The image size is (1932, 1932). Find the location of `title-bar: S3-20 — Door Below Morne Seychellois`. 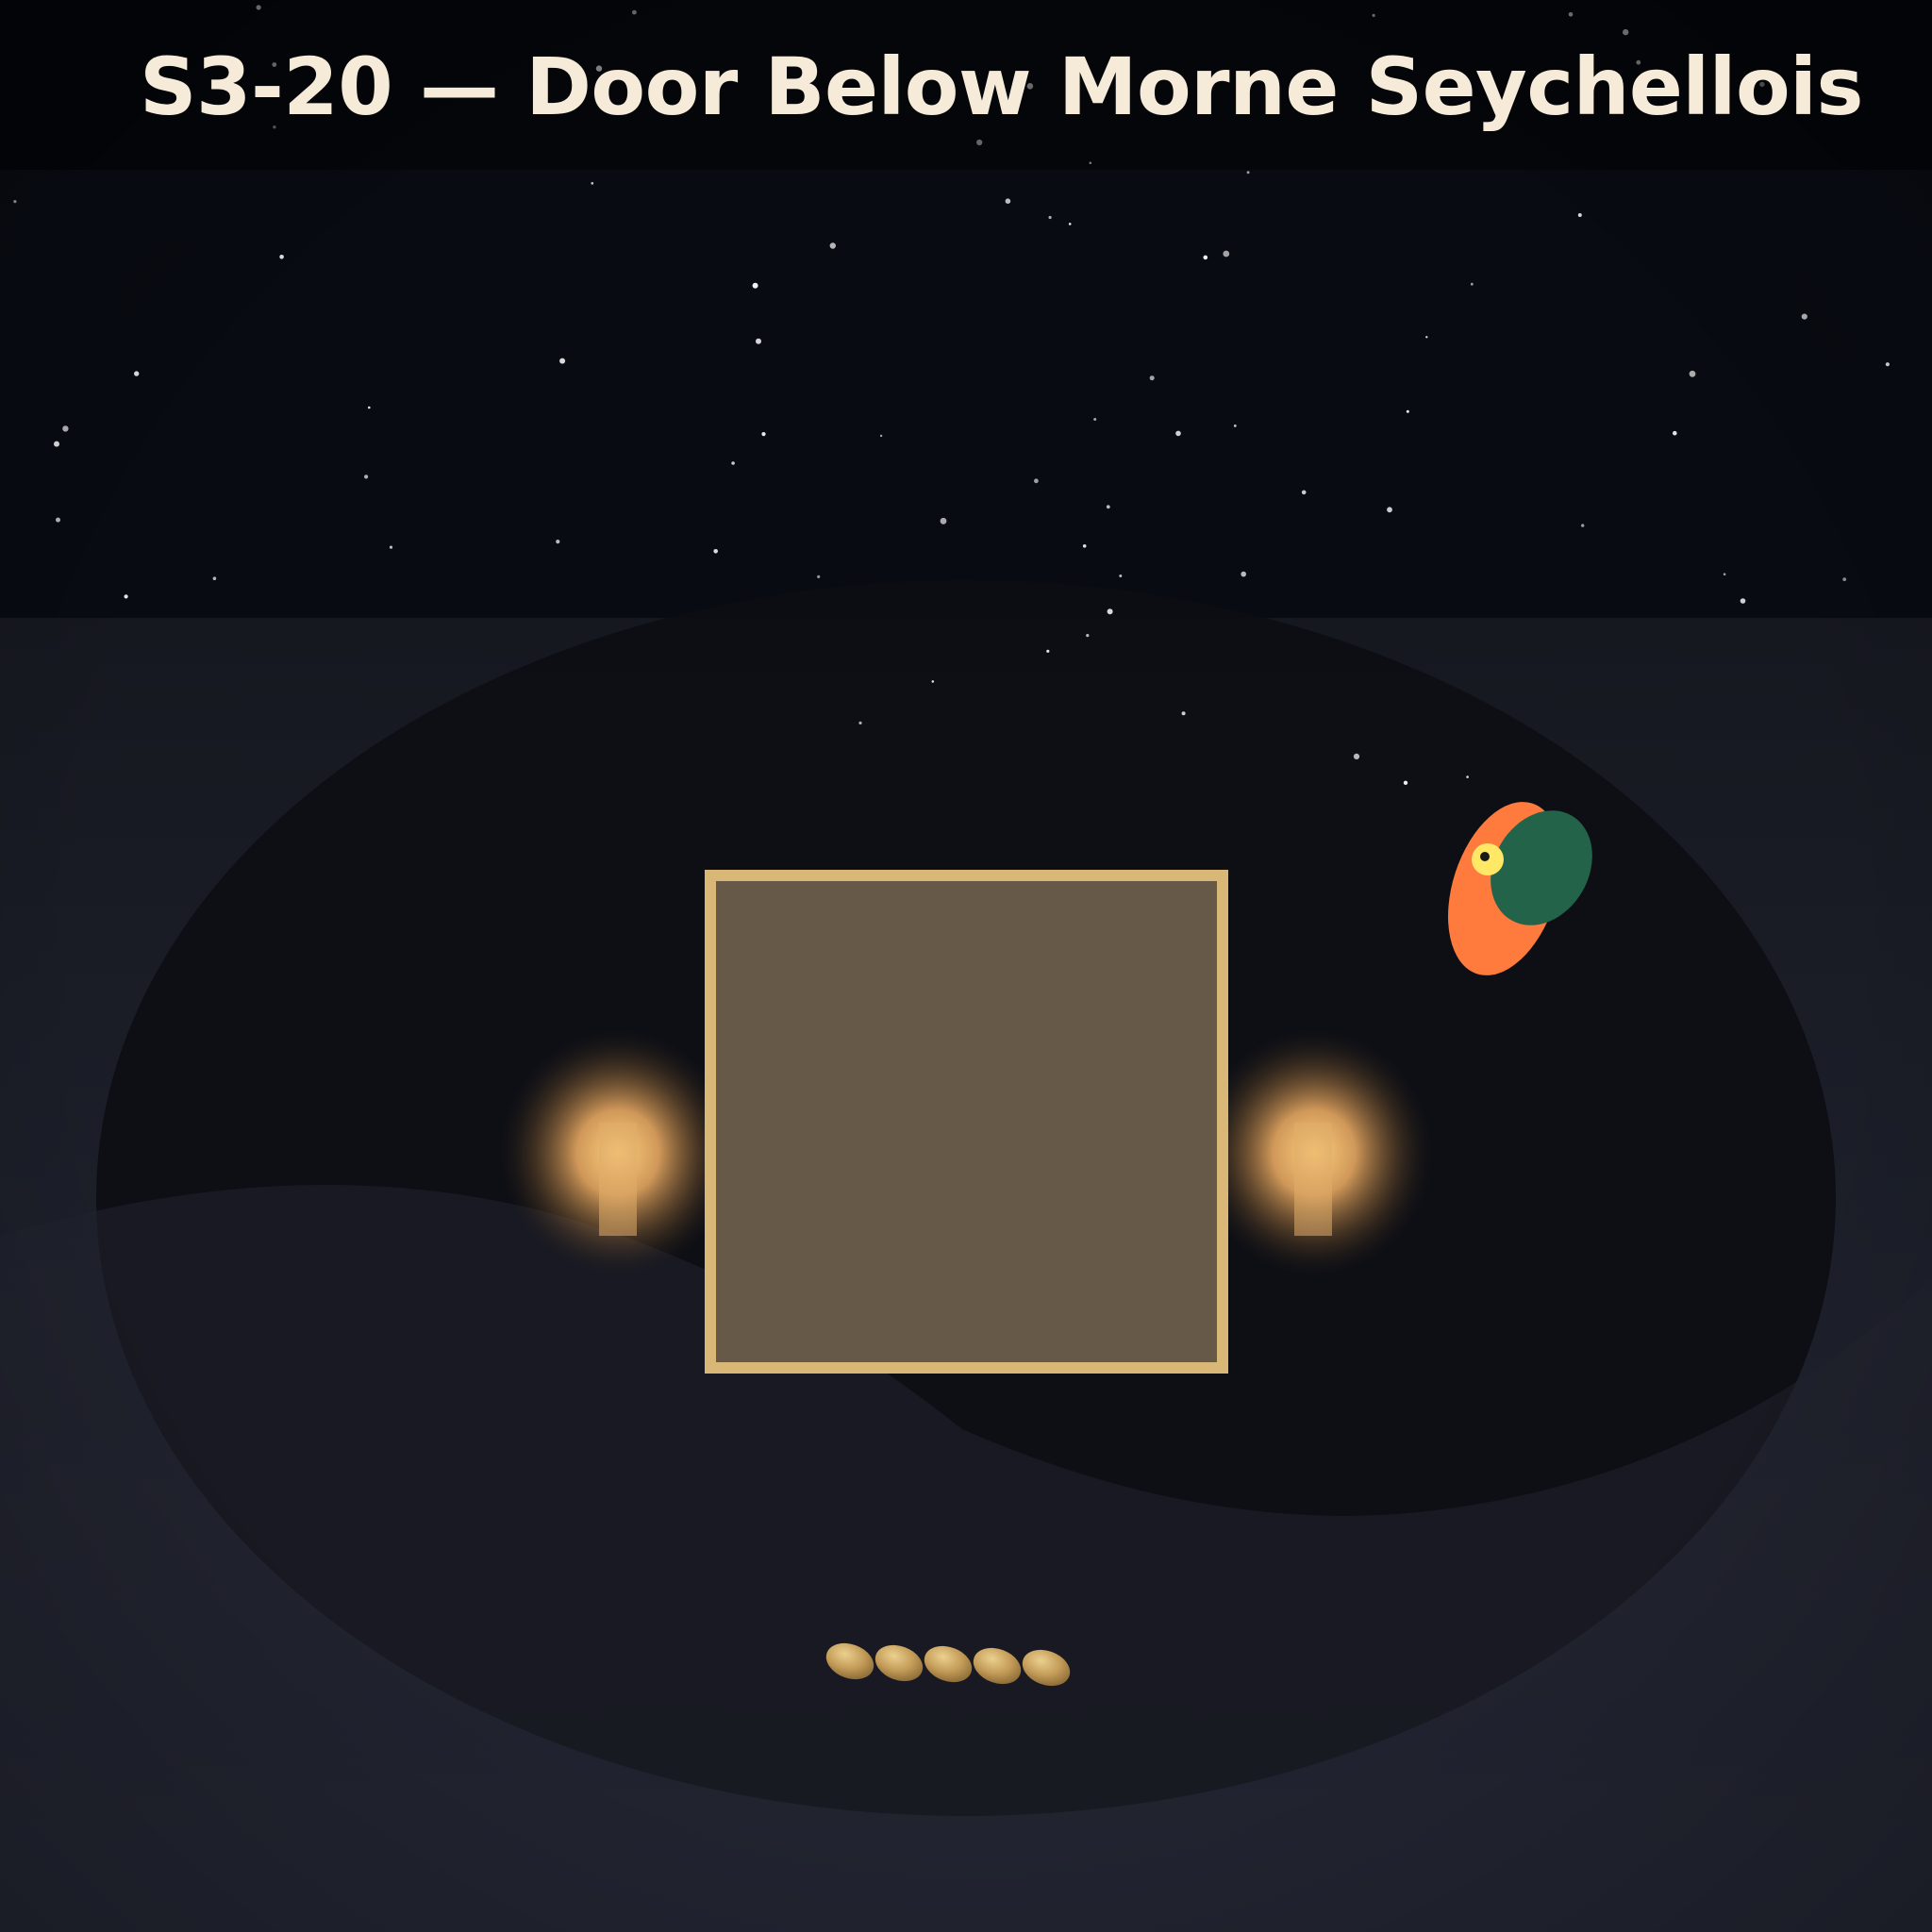

title-bar: S3-20 — Door Below Morne Seychellois is located at coordinates (966, 85).